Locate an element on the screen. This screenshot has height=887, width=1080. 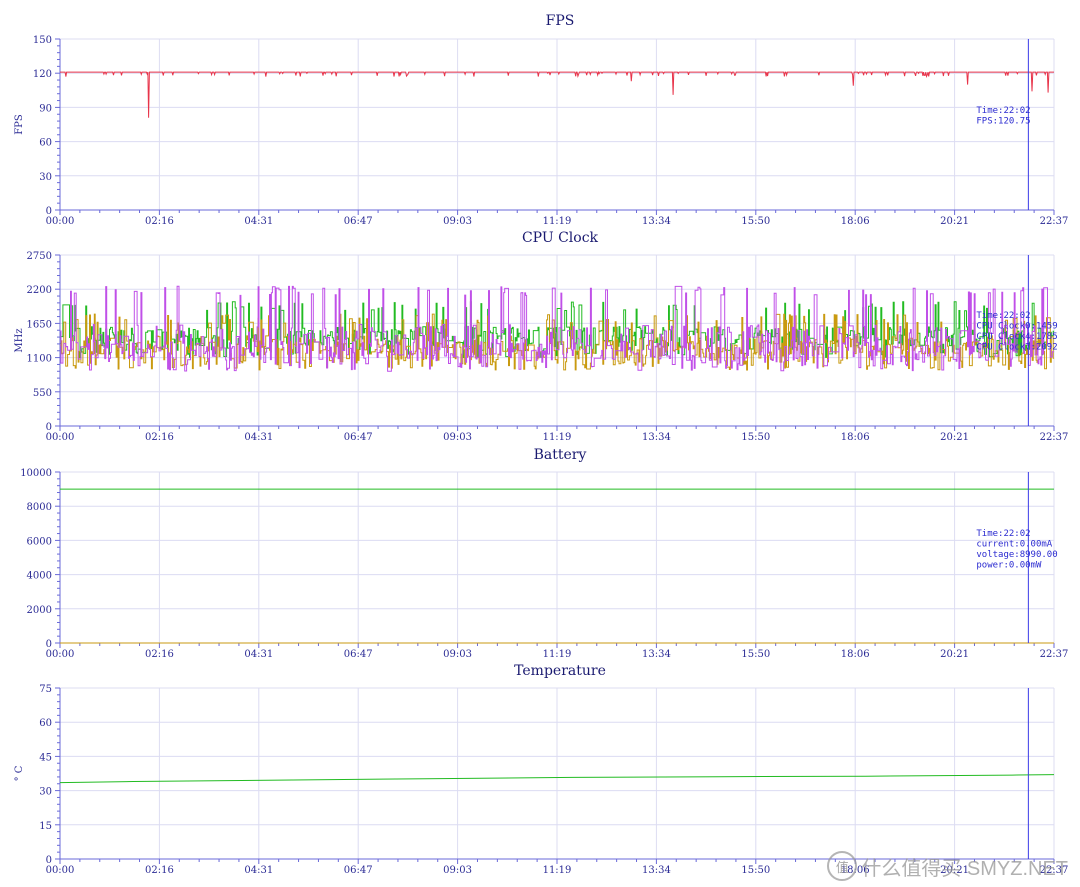
cursor-annotation: voltage:8990.00 is located at coordinates (1016, 555).